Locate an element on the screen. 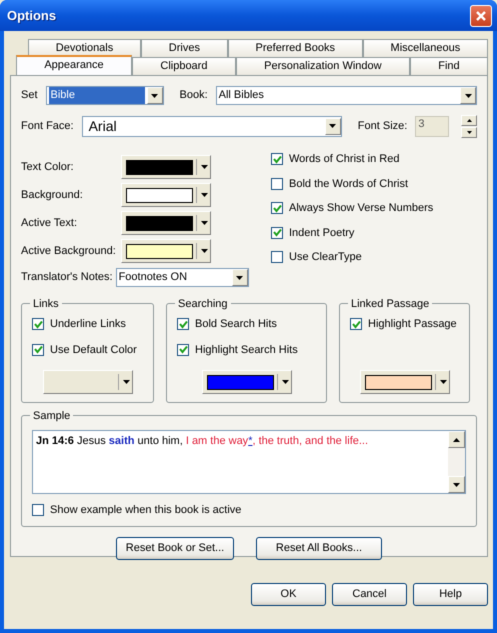 The width and height of the screenshot is (497, 633). close-button is located at coordinates (481, 15).